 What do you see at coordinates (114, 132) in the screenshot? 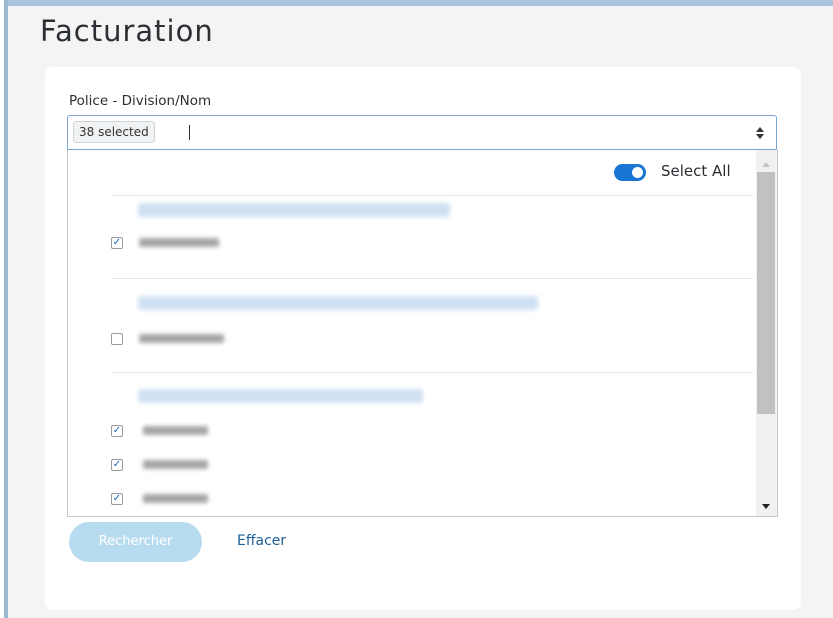
I see `selected-count-tag: 38 selected` at bounding box center [114, 132].